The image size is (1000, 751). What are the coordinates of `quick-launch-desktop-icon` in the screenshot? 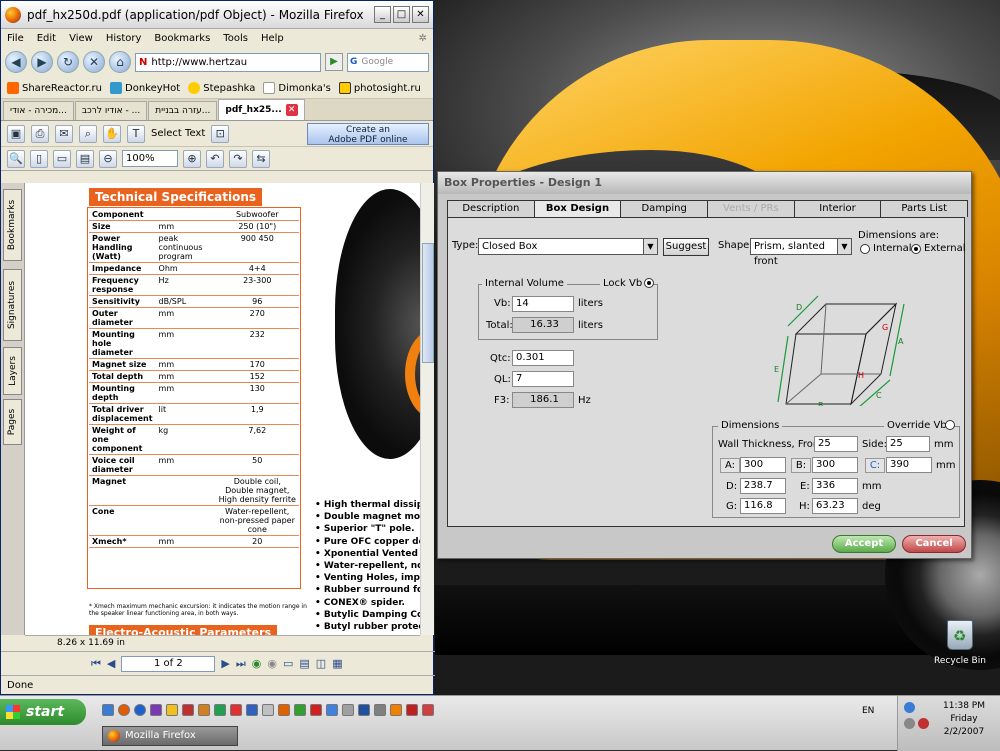 It's located at (108, 710).